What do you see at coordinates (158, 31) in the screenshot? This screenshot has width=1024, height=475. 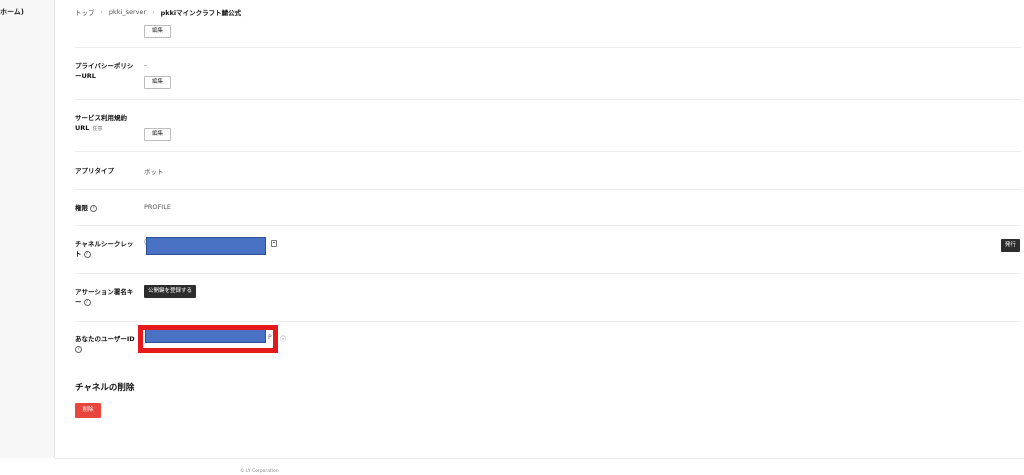 I see `edit-button: 編集` at bounding box center [158, 31].